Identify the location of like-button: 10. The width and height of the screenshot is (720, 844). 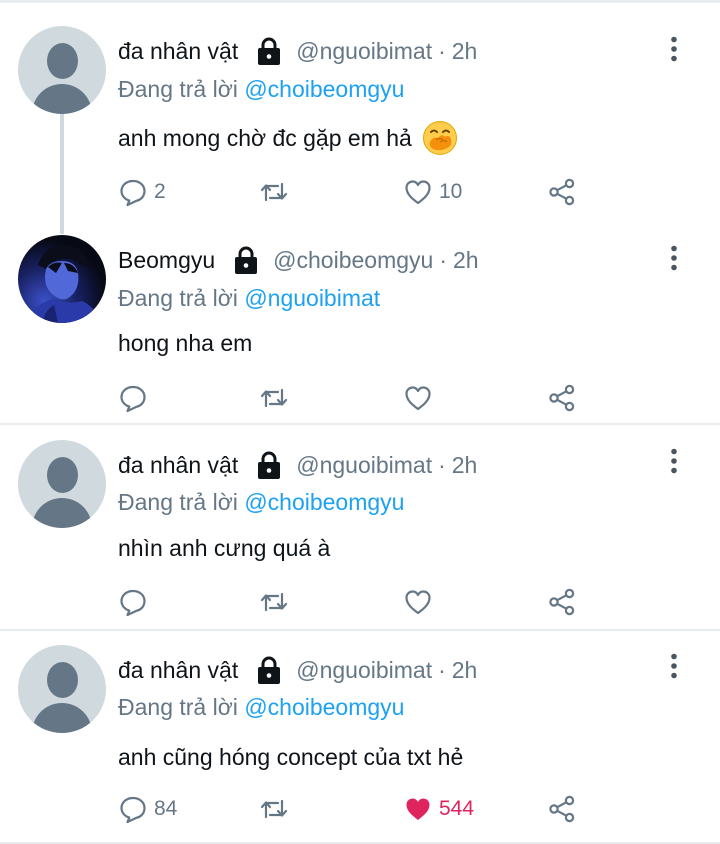
(432, 192).